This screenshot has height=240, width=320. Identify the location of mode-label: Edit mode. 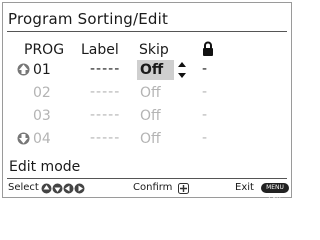
(45, 167).